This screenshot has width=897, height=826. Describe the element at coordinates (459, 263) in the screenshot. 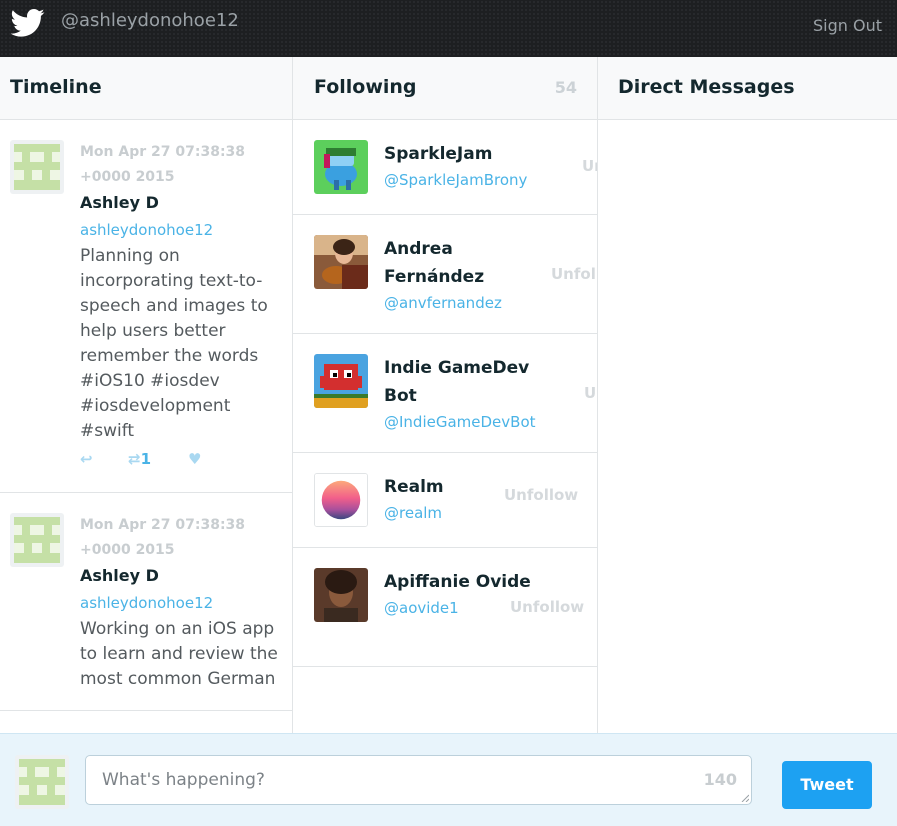

I see `following-name: Andrea Fernández` at that location.